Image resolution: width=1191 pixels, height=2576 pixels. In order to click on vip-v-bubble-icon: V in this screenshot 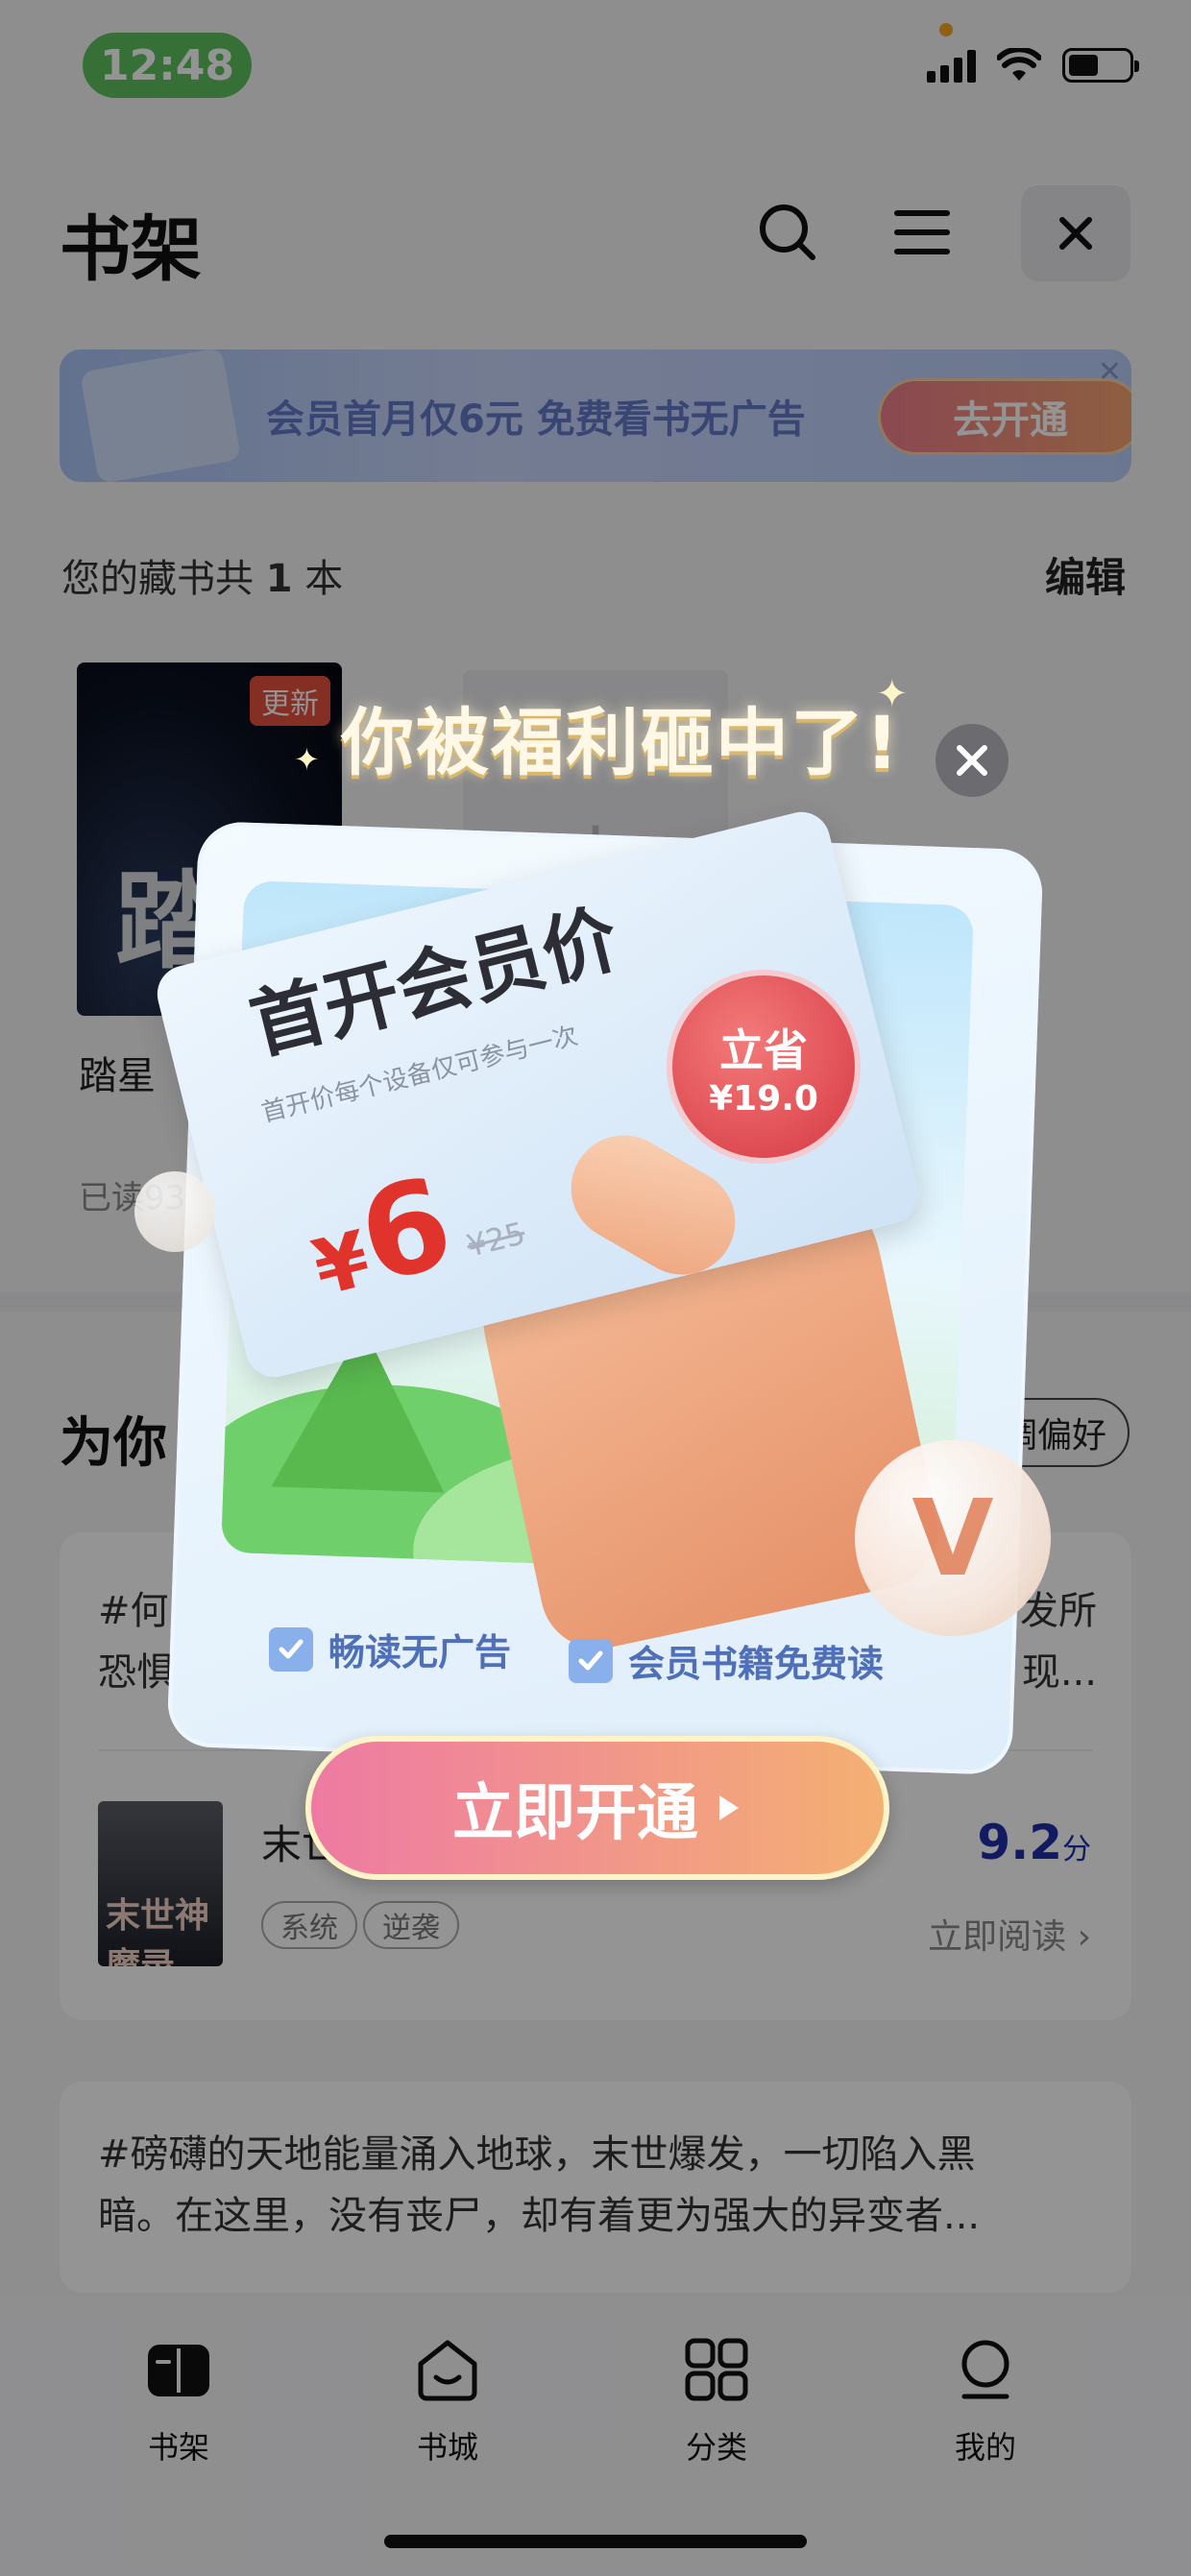, I will do `click(953, 1538)`.